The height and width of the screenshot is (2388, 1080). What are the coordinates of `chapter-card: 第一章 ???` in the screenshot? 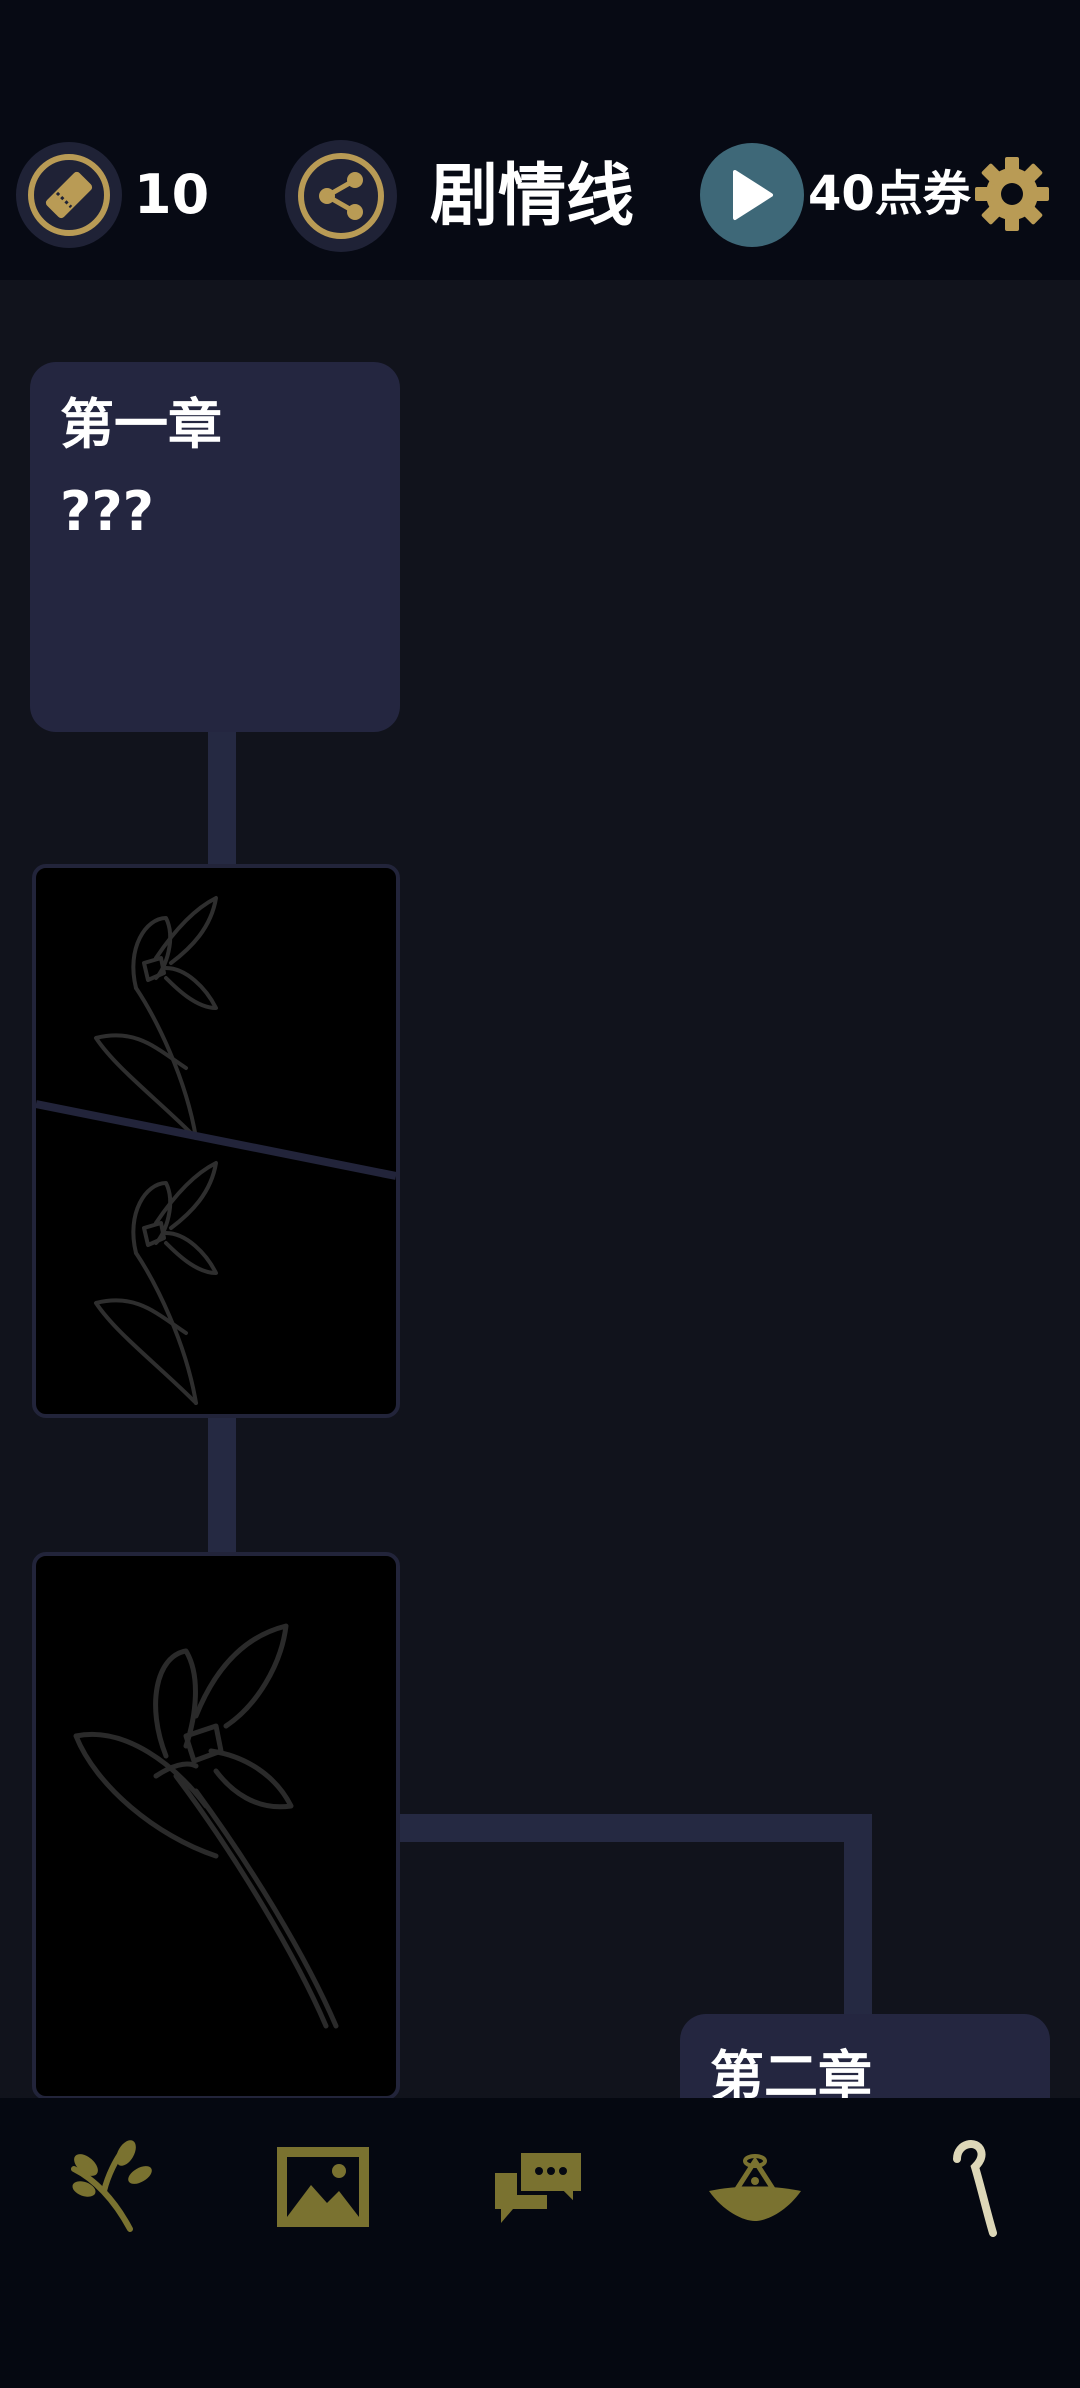 It's located at (215, 547).